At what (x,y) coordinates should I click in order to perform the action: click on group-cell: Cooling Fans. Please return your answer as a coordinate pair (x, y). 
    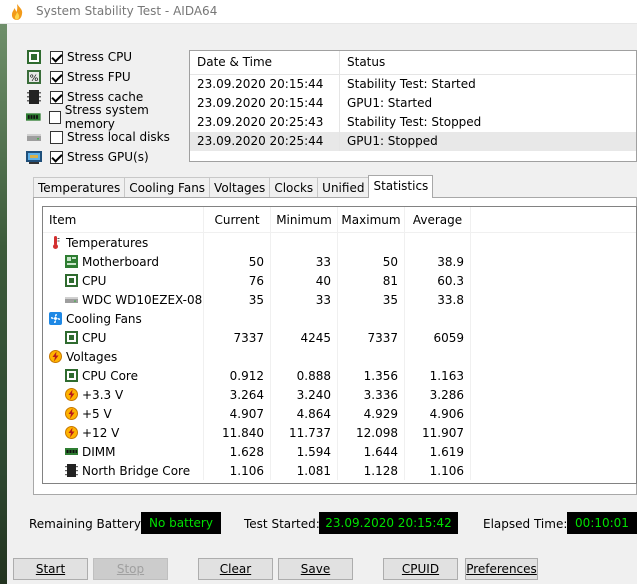
    Looking at the image, I should click on (123, 318).